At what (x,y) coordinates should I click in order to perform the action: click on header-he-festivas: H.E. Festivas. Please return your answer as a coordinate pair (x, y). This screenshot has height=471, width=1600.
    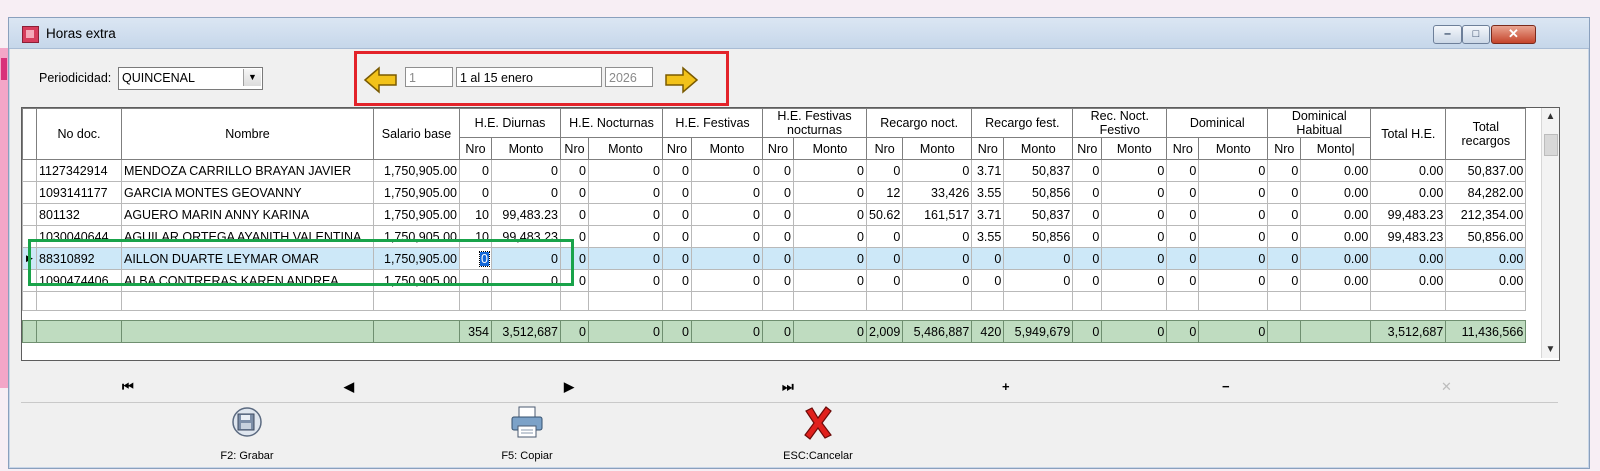
    Looking at the image, I should click on (712, 123).